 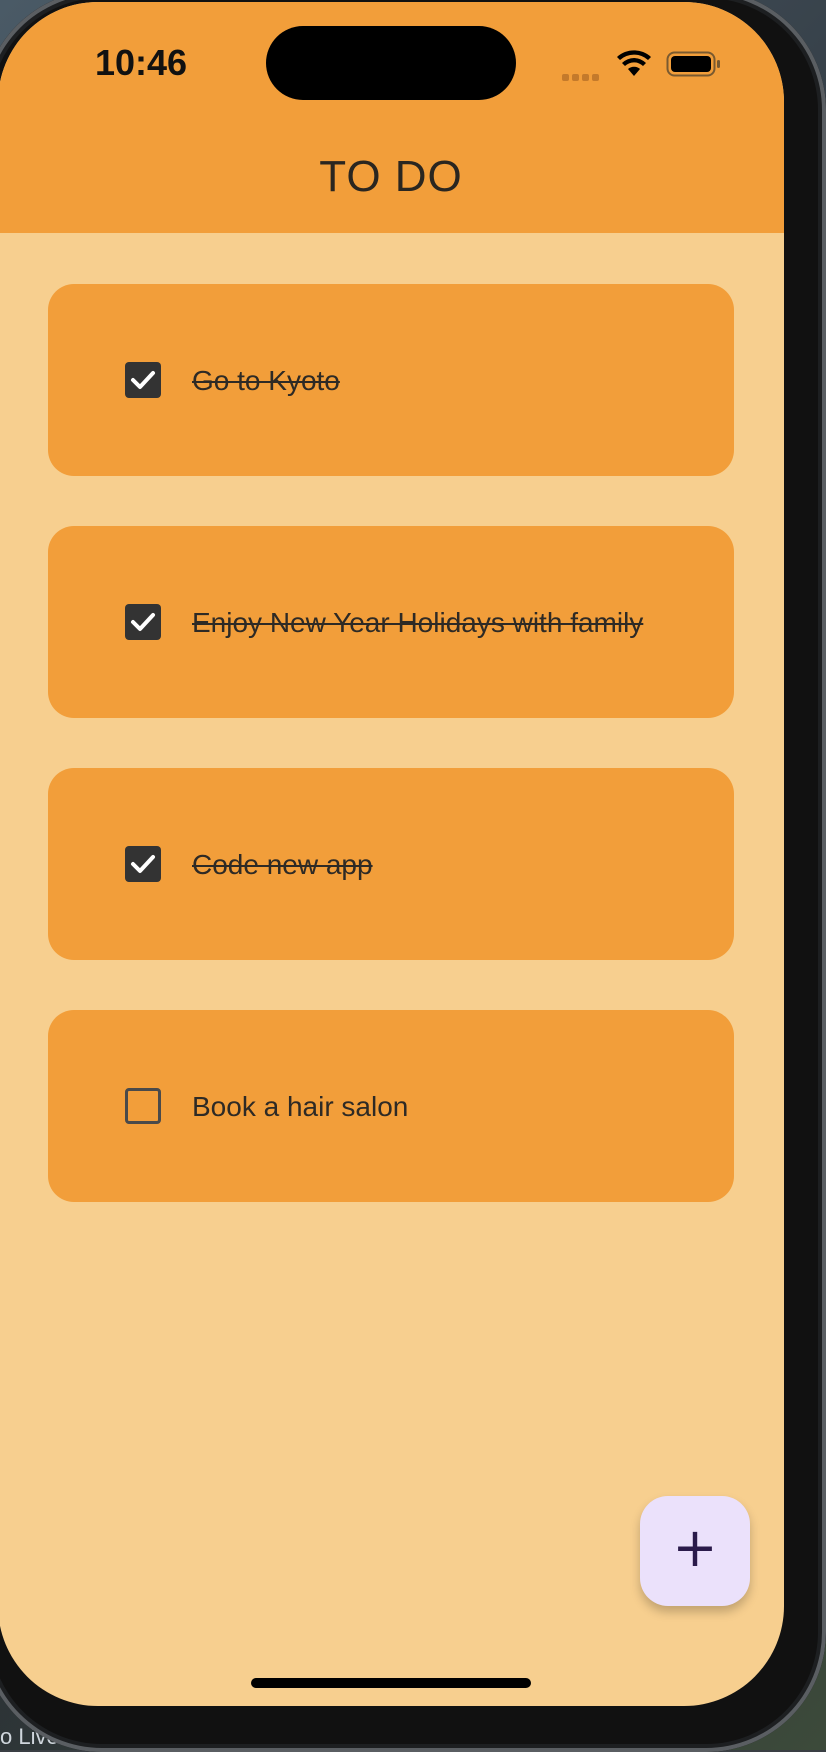 I want to click on status-time: 10:46, so click(x=141, y=62).